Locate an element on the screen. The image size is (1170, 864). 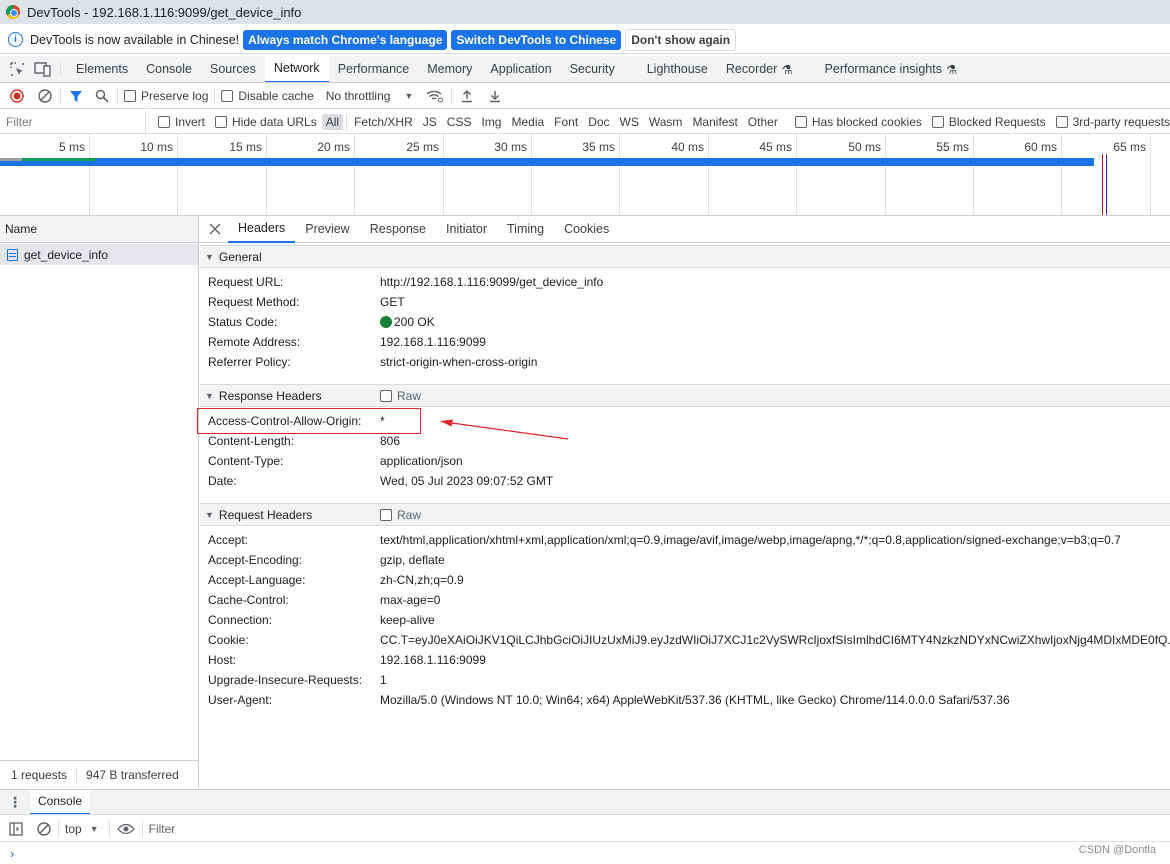
header-value: 192.168.1.116:9099 is located at coordinates (433, 342).